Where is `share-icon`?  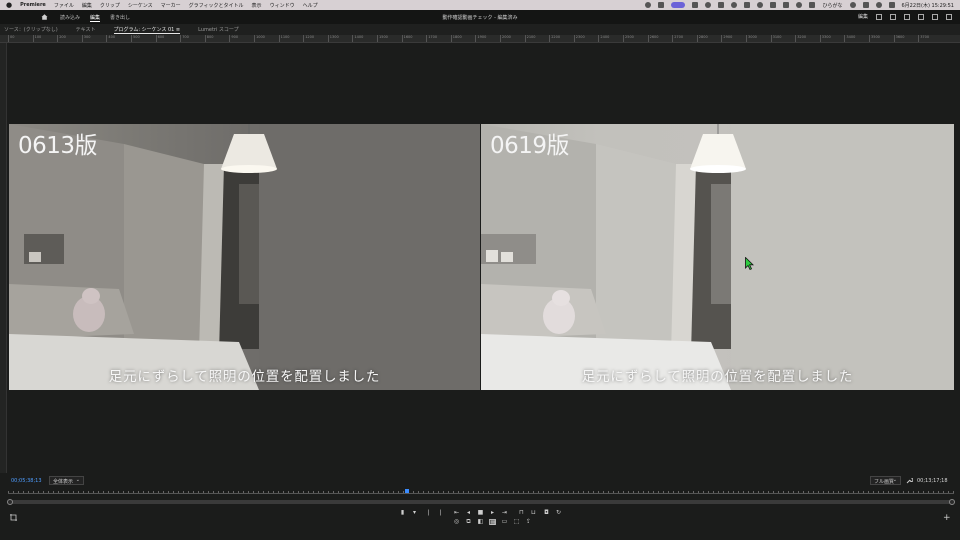
share-icon is located at coordinates (907, 16).